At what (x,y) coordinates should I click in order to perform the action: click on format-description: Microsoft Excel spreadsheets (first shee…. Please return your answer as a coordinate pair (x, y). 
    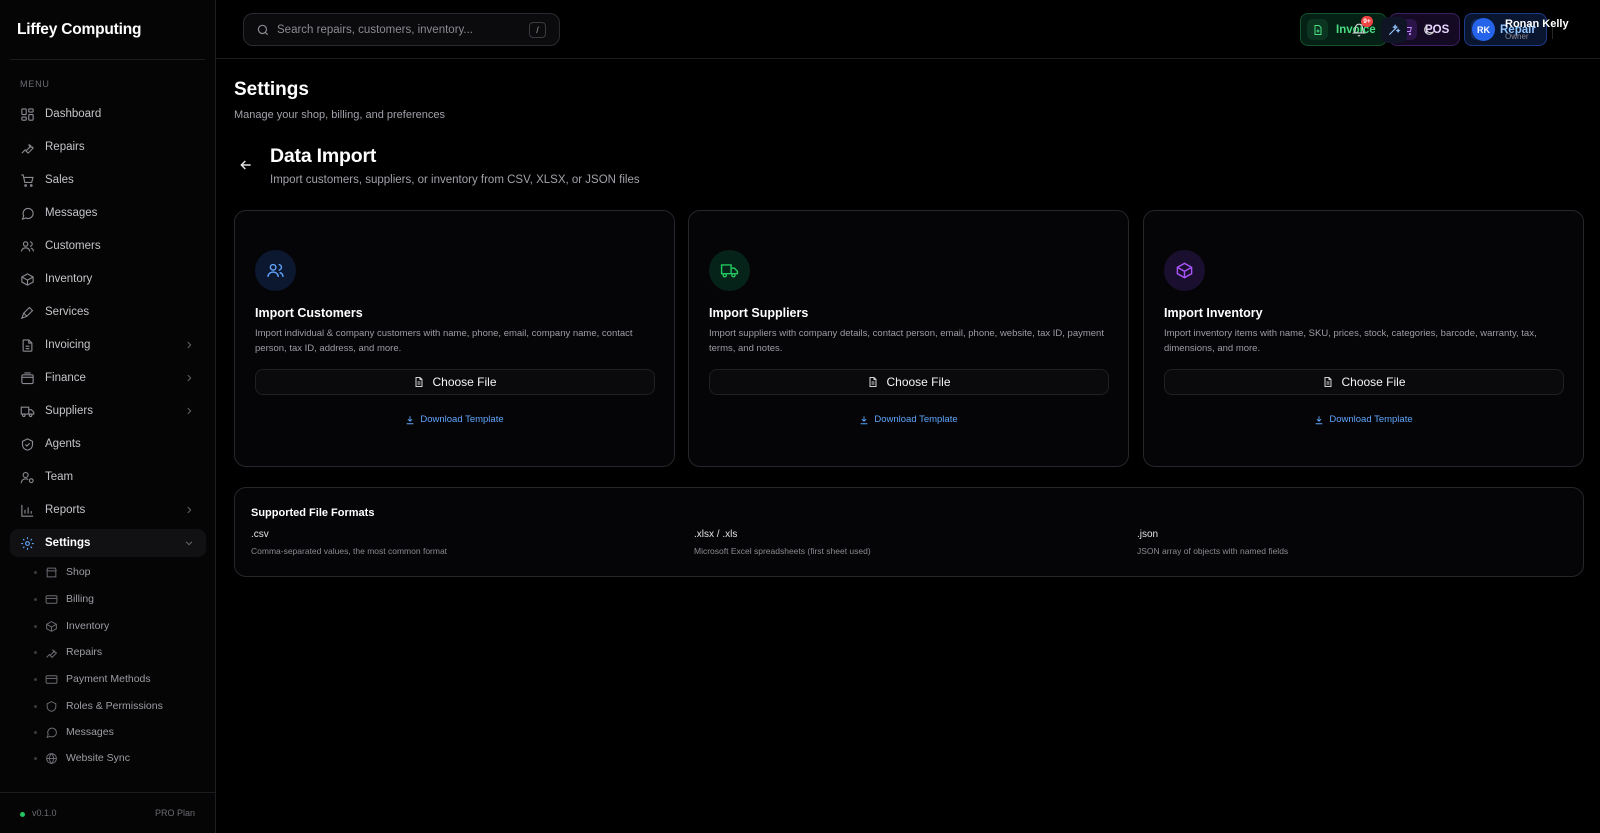
    Looking at the image, I should click on (782, 551).